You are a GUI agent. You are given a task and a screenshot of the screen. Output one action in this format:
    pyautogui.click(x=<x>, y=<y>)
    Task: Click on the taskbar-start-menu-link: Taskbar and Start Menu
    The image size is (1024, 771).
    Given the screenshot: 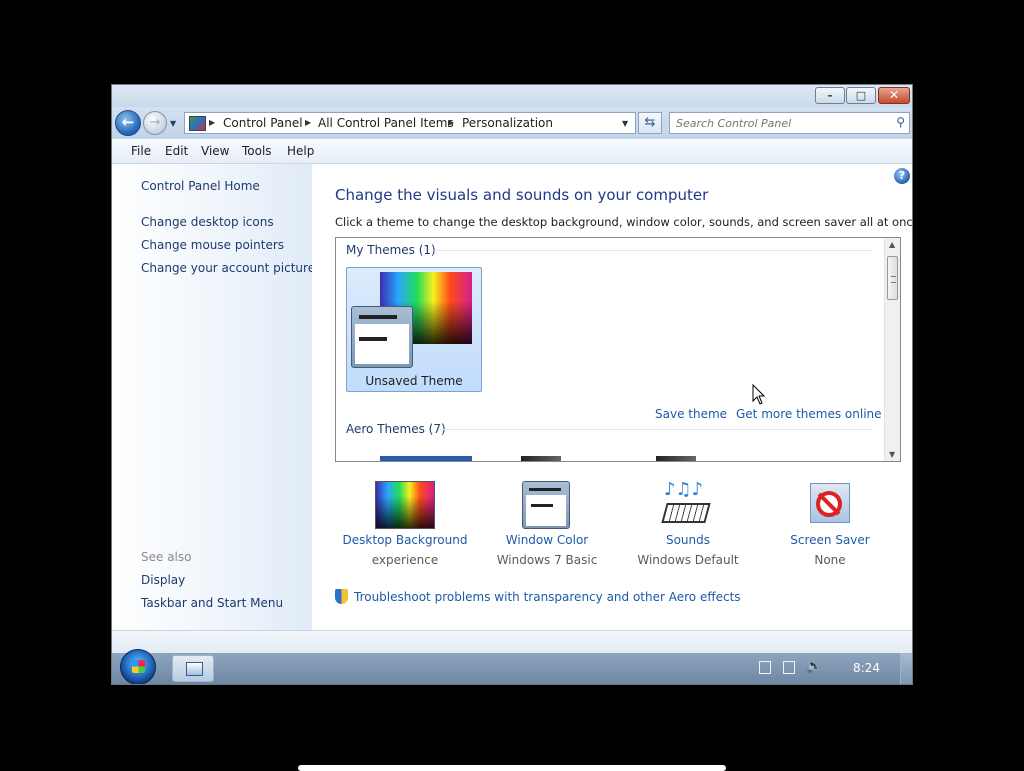 What is the action you would take?
    pyautogui.click(x=212, y=603)
    